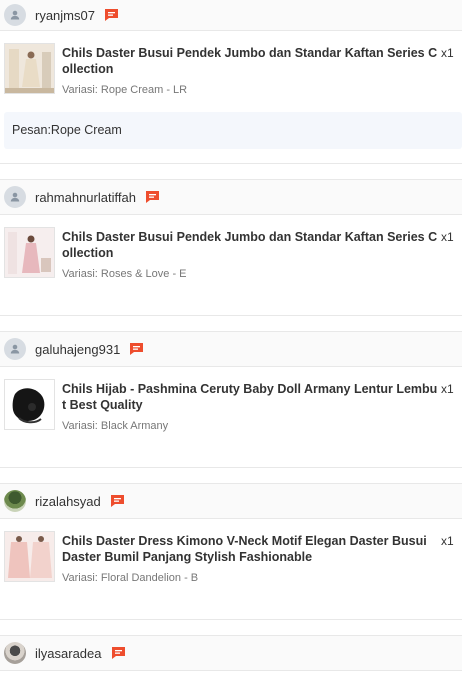  I want to click on order-card: galuhajeng931, so click(231, 349).